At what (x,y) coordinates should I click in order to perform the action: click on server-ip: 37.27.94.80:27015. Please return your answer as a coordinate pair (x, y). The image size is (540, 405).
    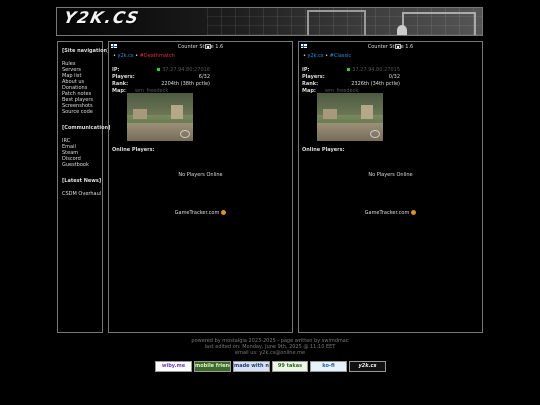
    Looking at the image, I should click on (376, 70).